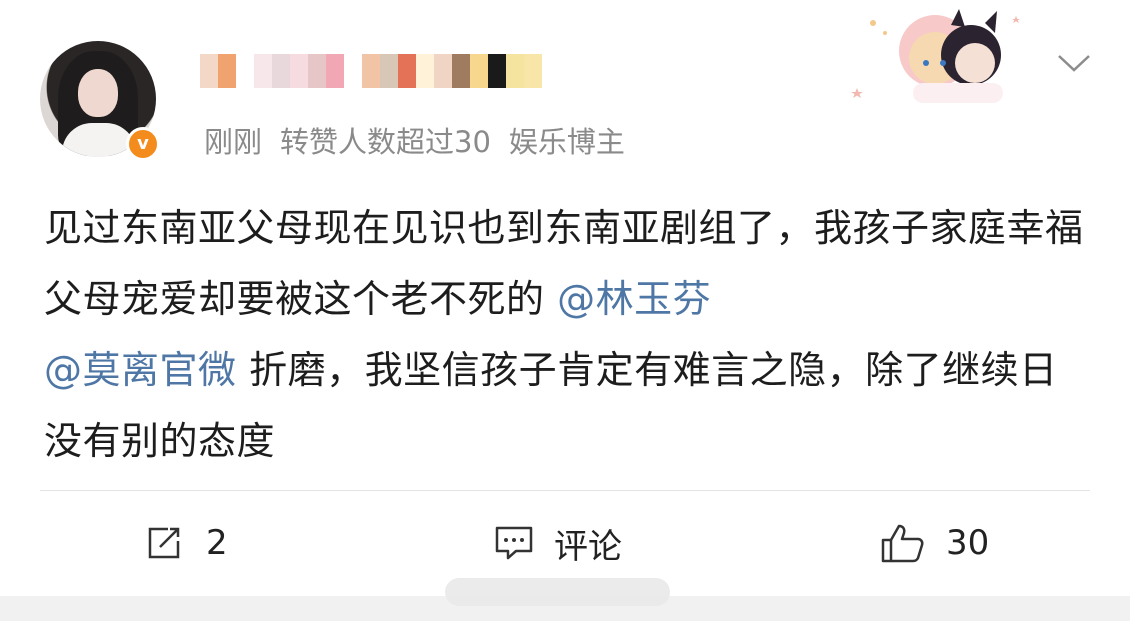 This screenshot has height=621, width=1130. I want to click on comment-button: 评论, so click(558, 543).